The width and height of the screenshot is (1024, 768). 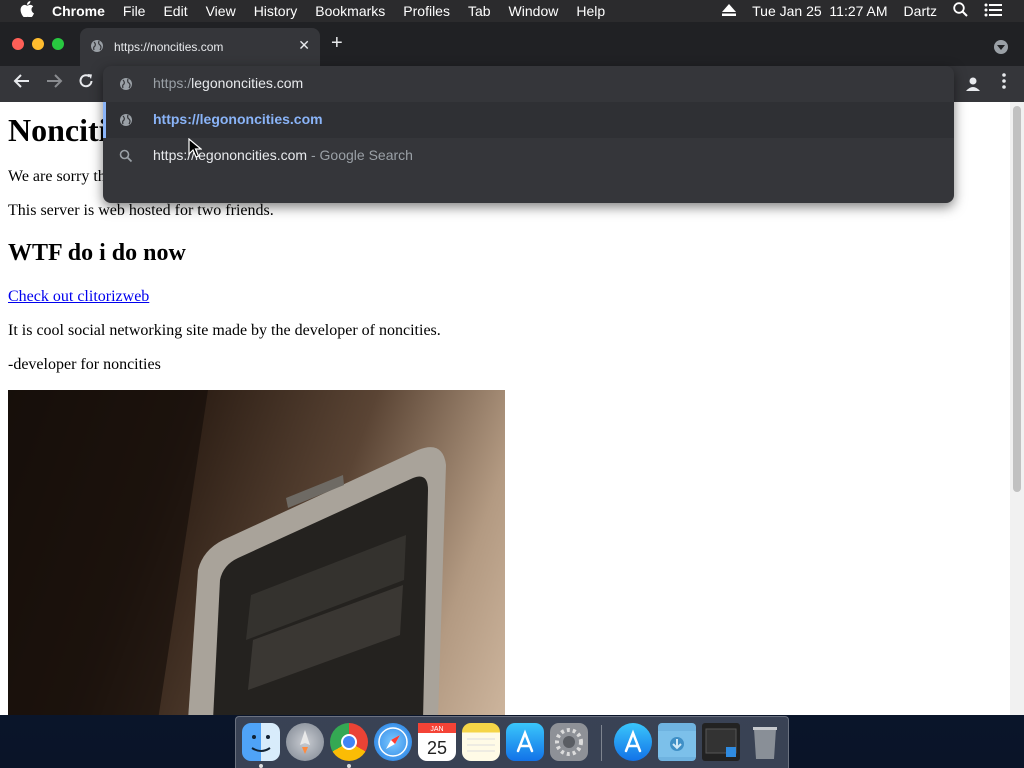 I want to click on app-menu-chrome: Chrome, so click(x=78, y=11).